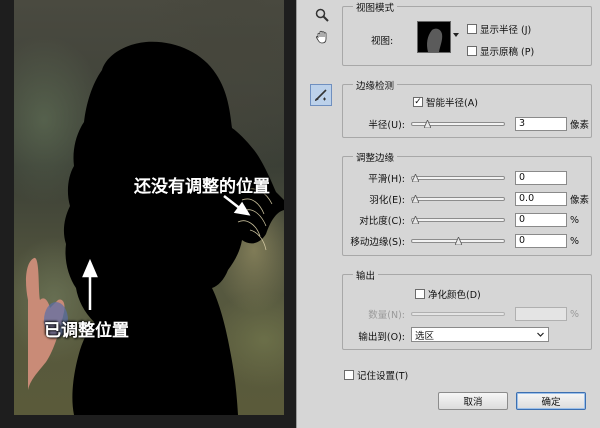 The width and height of the screenshot is (600, 428). I want to click on show-original-checkbox: 显示原稿 (P), so click(500, 51).